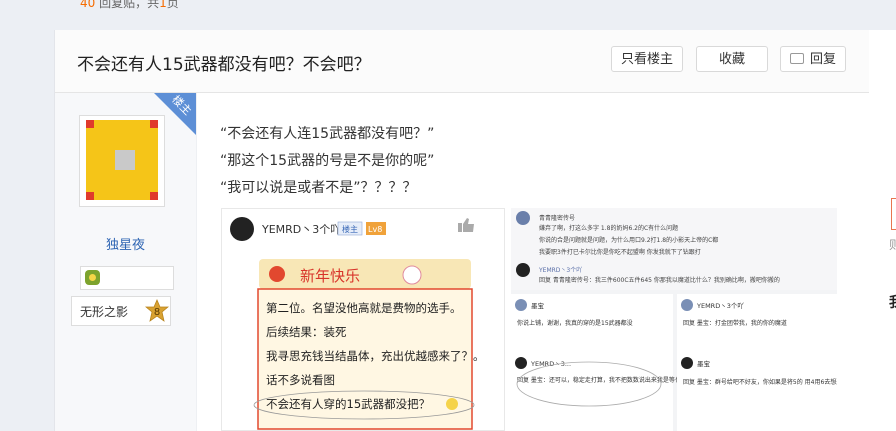 Image resolution: width=896 pixels, height=431 pixels. What do you see at coordinates (375, 356) in the screenshot?
I see `image-left-line-3: 我寻思充钱当结晶体，充出优越感来了？。` at bounding box center [375, 356].